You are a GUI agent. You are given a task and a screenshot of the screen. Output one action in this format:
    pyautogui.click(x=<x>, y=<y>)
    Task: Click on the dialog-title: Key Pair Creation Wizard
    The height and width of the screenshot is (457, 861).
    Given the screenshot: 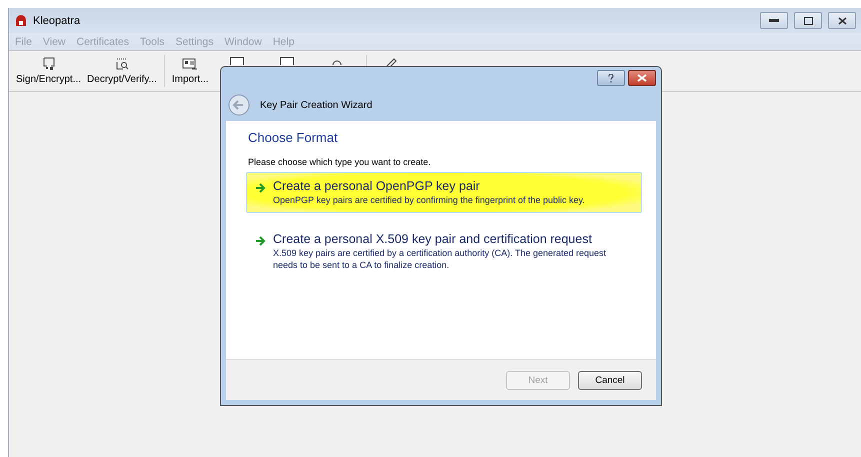 What is the action you would take?
    pyautogui.click(x=316, y=105)
    